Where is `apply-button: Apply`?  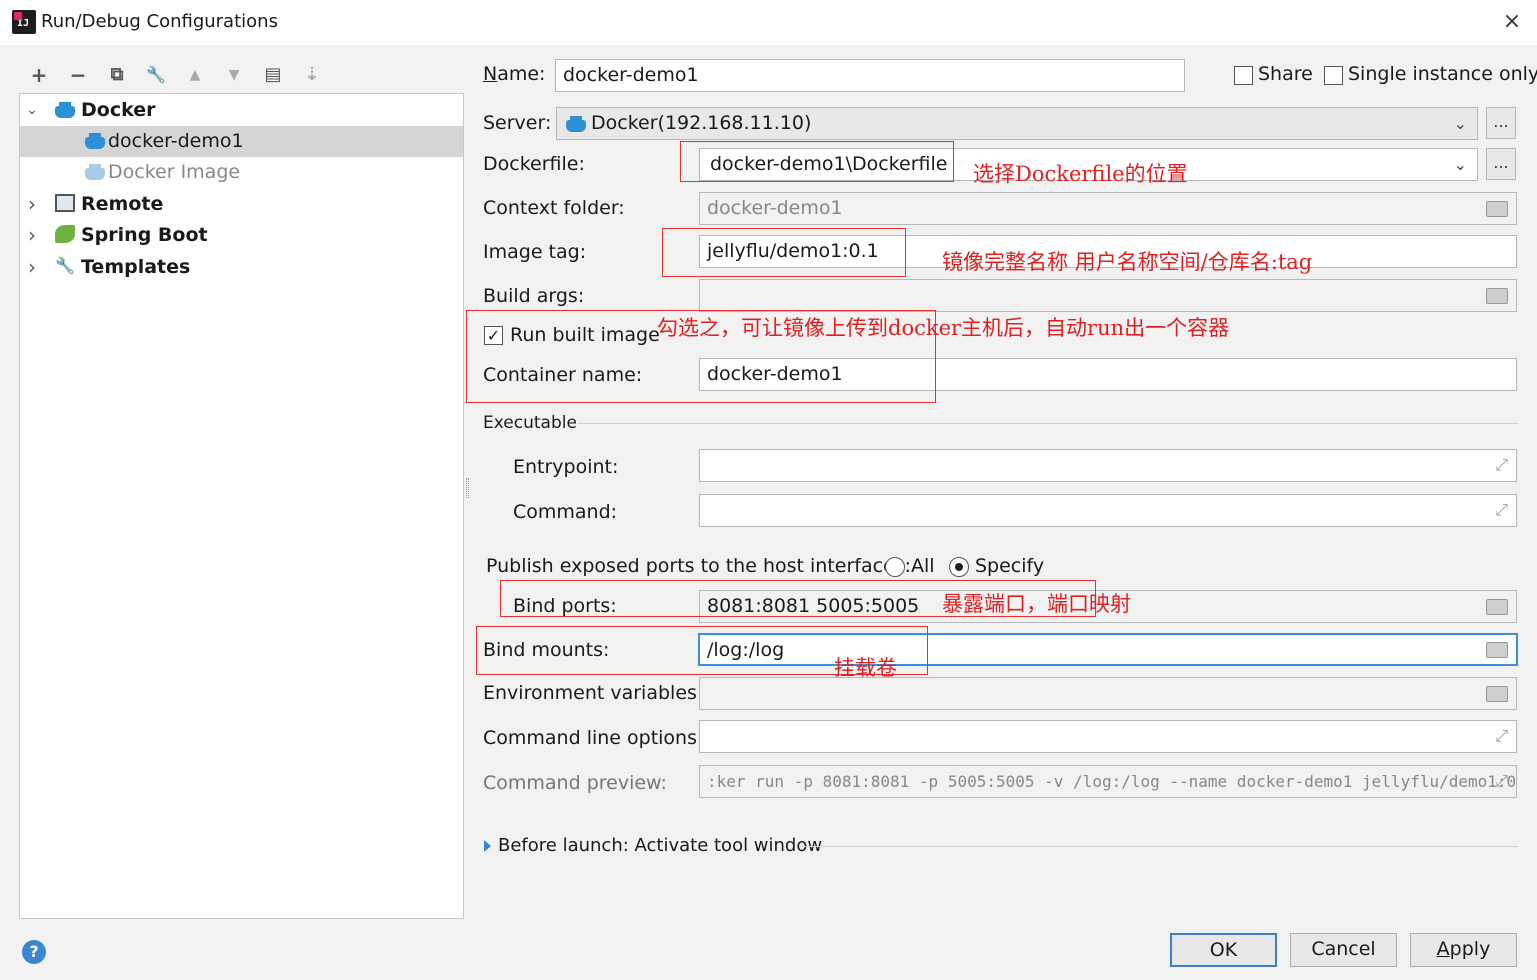 apply-button: Apply is located at coordinates (1463, 950).